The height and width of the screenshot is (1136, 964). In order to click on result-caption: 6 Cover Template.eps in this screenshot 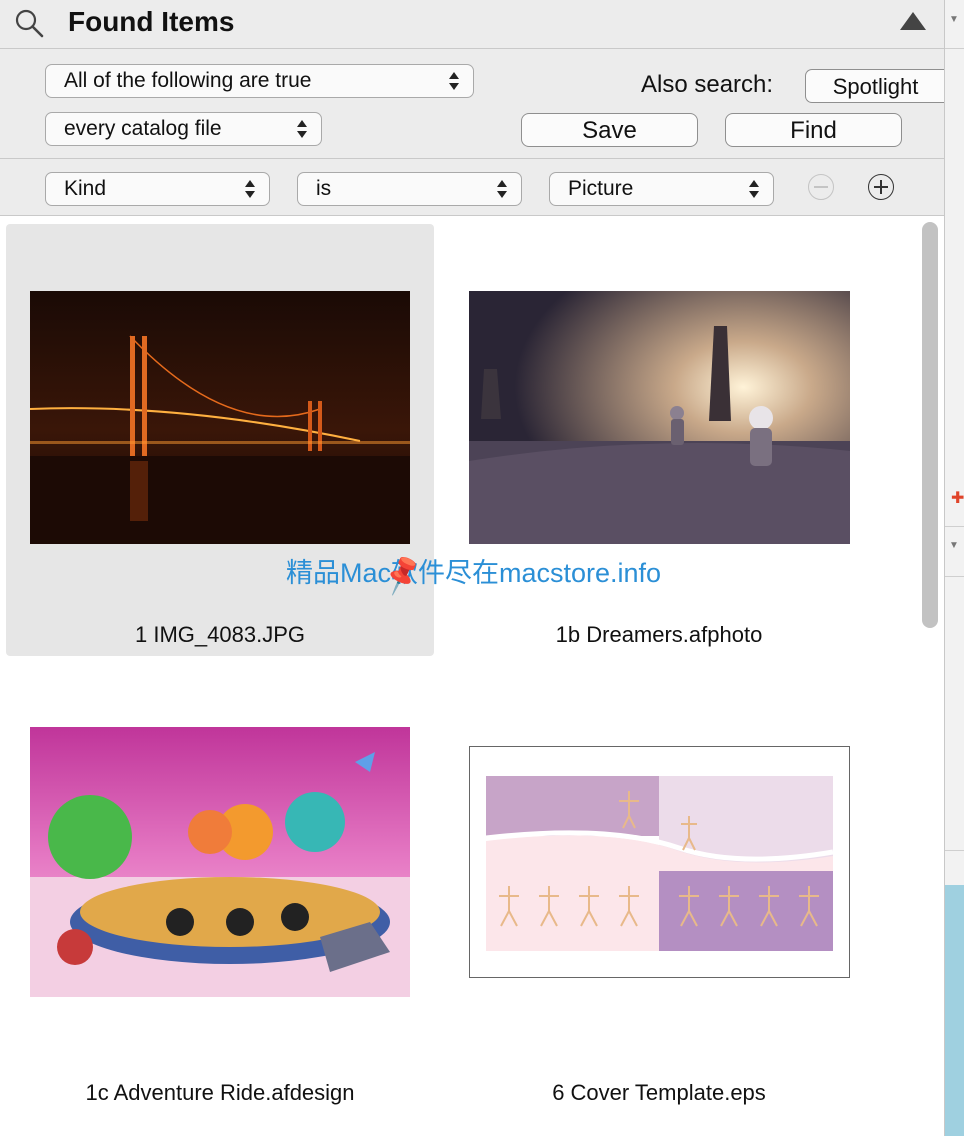, I will do `click(659, 1092)`.